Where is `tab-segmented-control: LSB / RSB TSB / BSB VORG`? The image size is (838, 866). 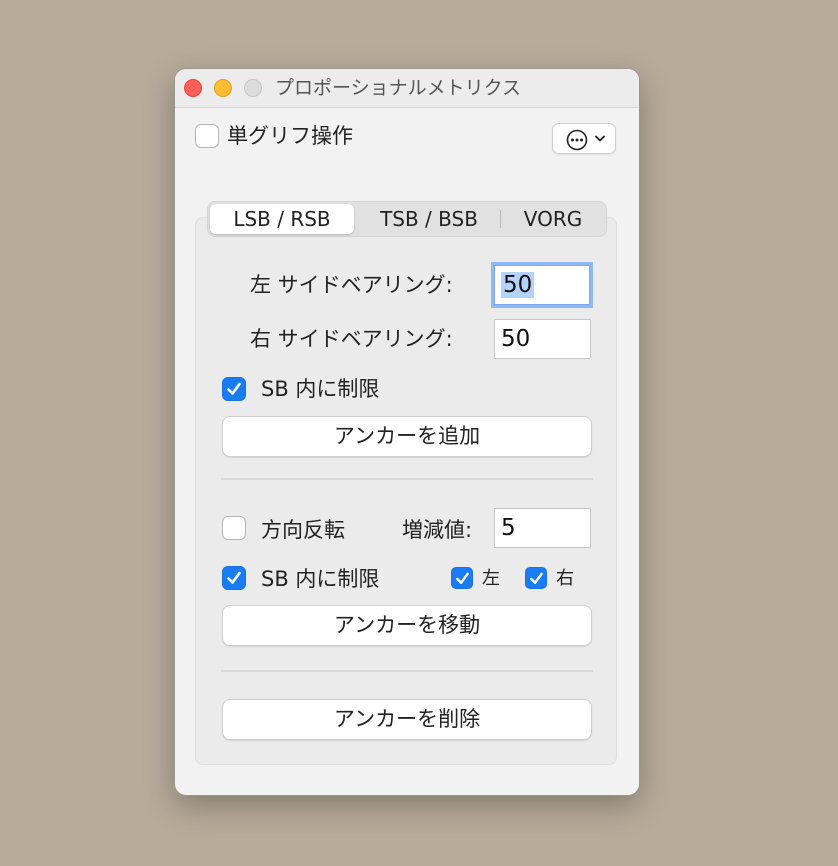 tab-segmented-control: LSB / RSB TSB / BSB VORG is located at coordinates (407, 219).